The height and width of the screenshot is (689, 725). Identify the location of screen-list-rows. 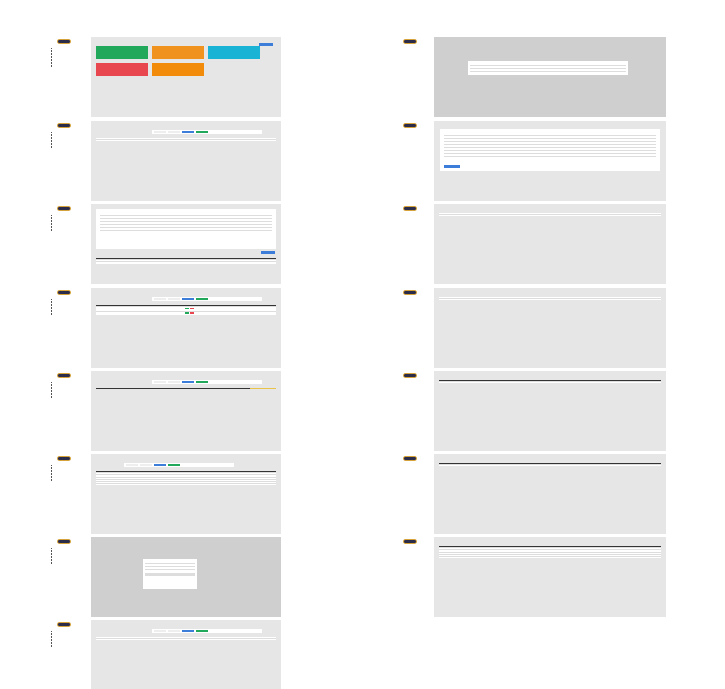
(164, 494).